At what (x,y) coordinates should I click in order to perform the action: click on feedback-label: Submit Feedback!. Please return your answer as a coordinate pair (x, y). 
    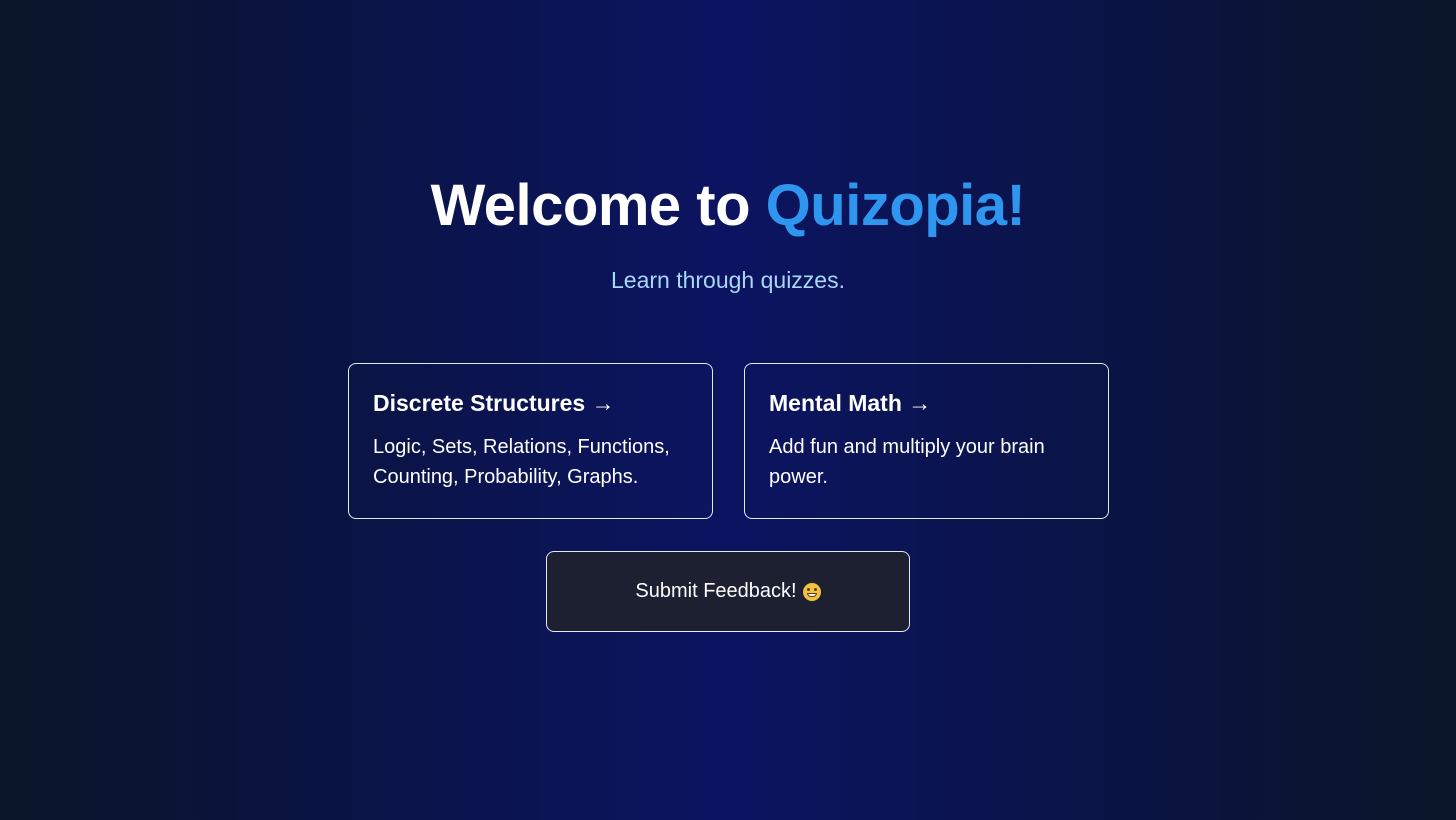
    Looking at the image, I should click on (716, 591).